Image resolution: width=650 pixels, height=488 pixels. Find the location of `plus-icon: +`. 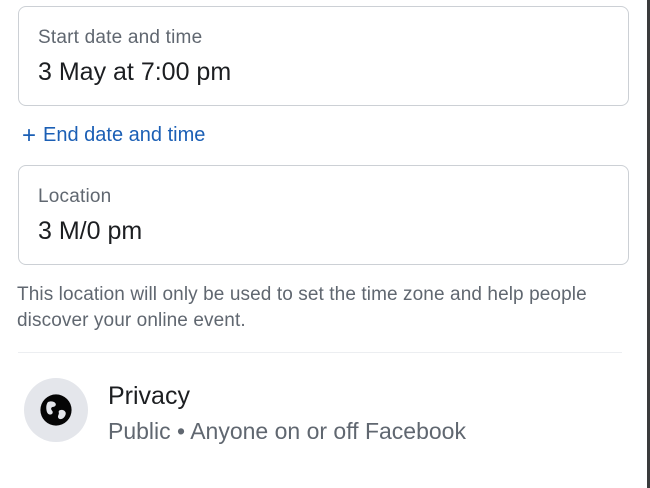

plus-icon: + is located at coordinates (29, 135).